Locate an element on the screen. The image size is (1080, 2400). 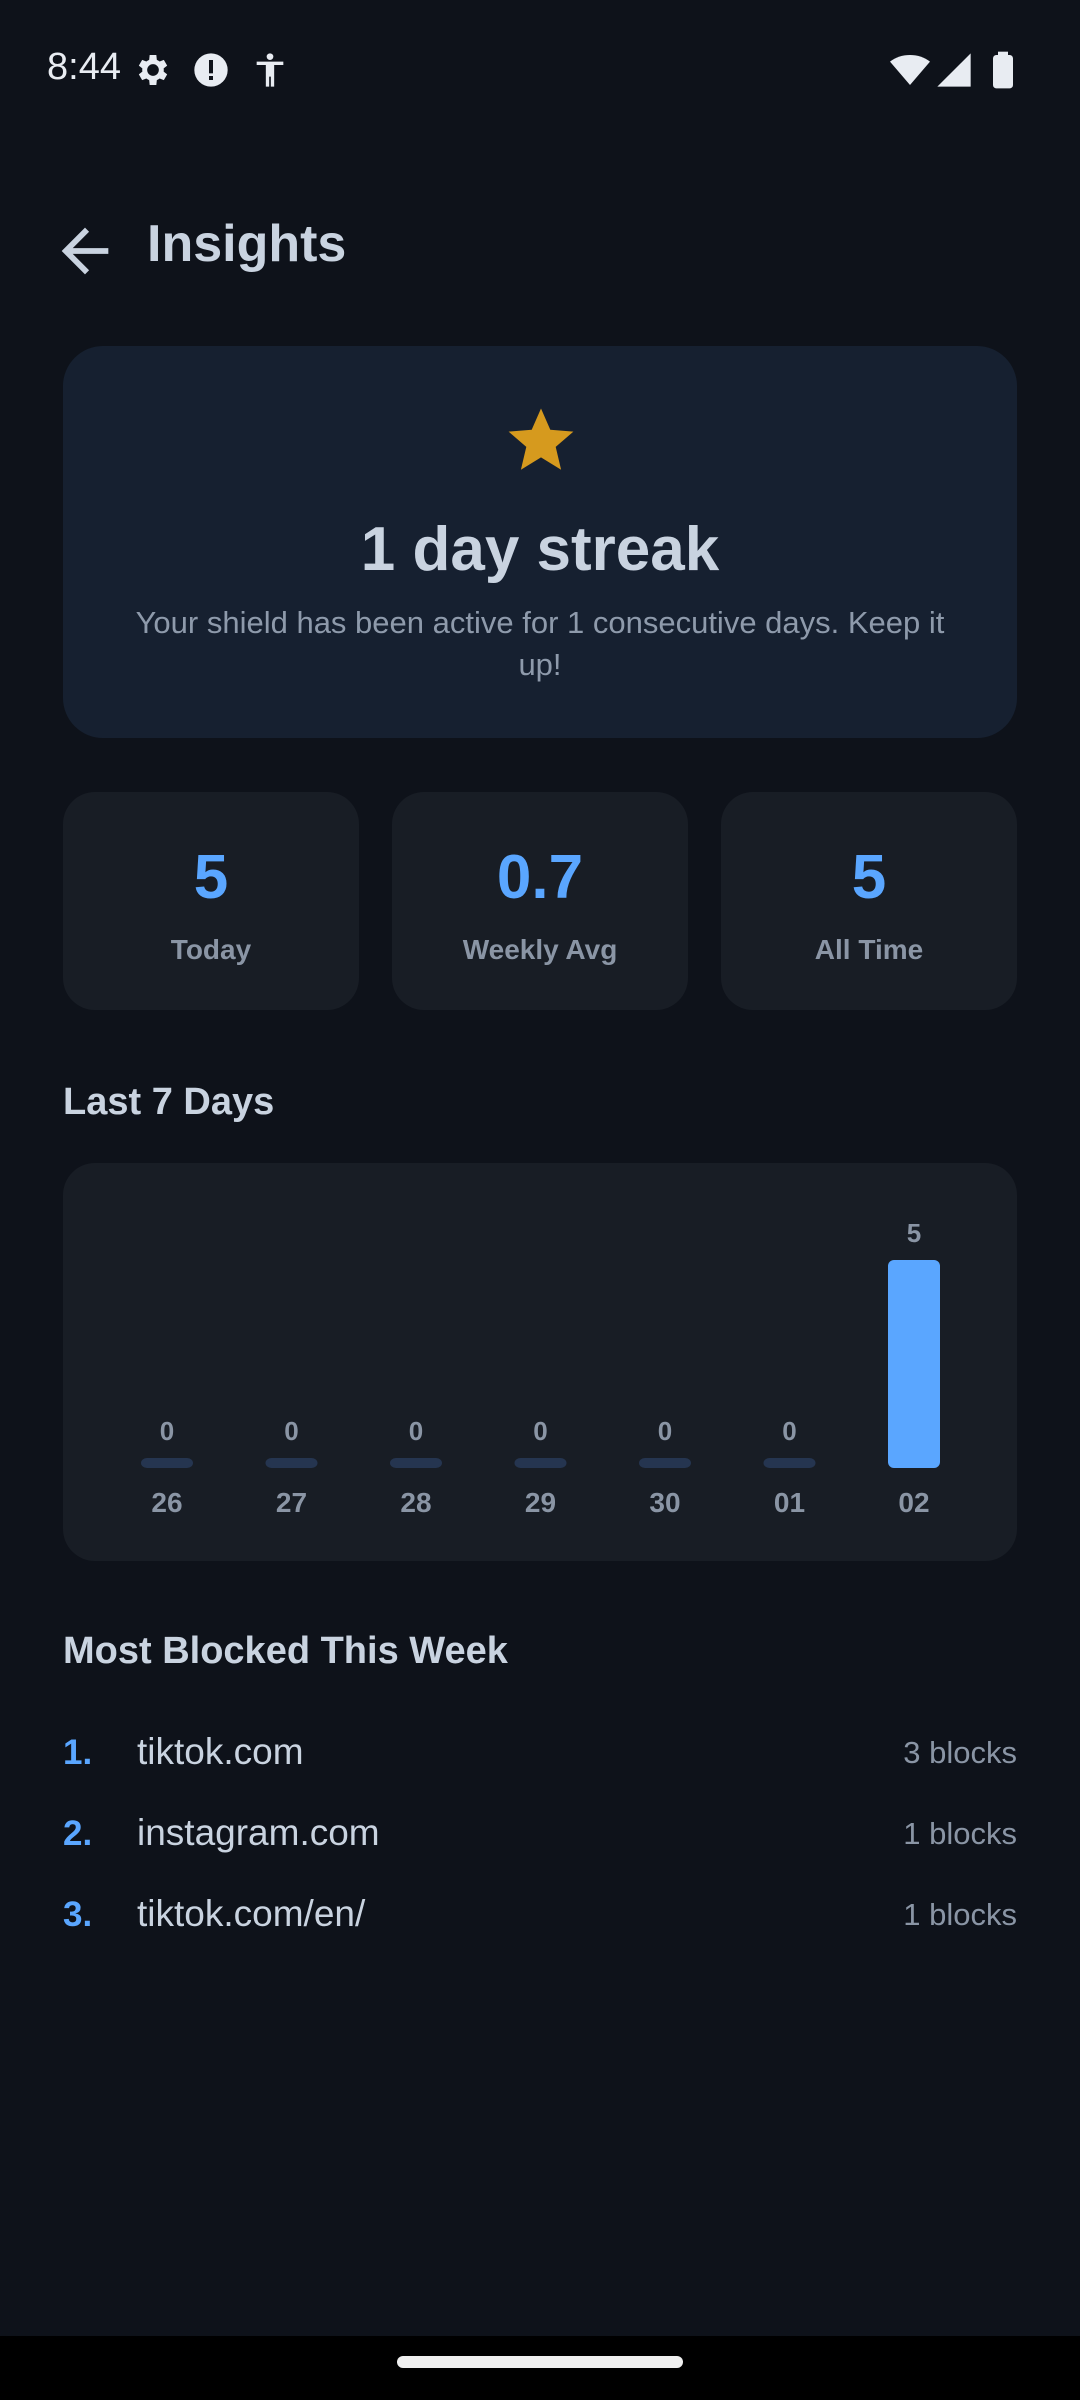
star-icon is located at coordinates (541, 439).